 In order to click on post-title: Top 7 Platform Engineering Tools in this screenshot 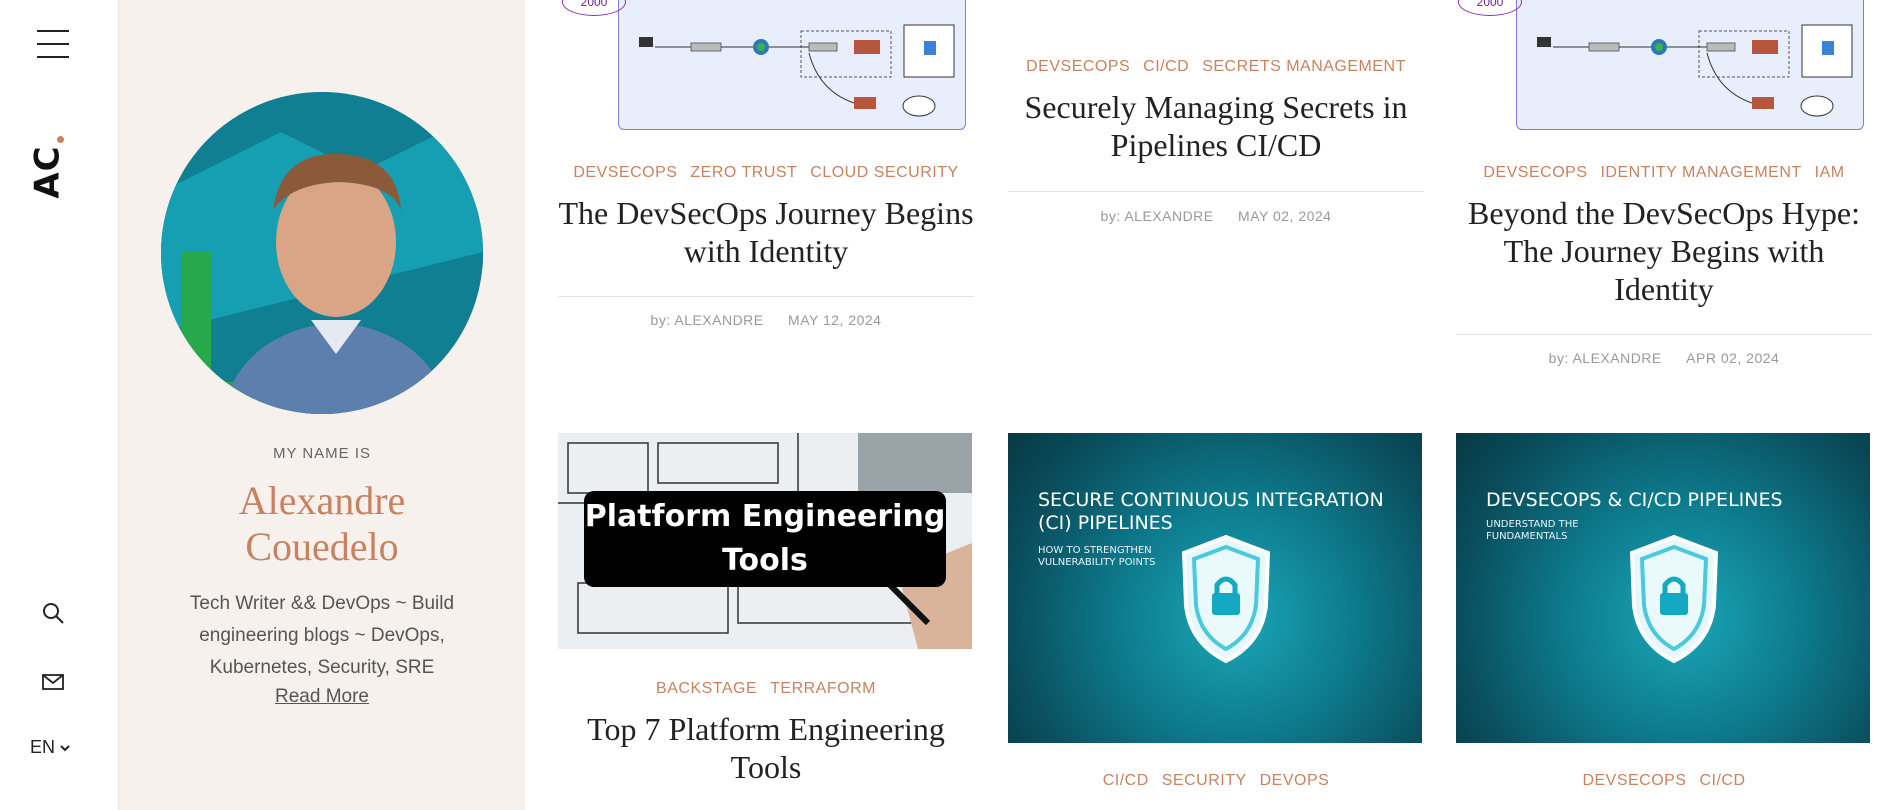, I will do `click(766, 748)`.